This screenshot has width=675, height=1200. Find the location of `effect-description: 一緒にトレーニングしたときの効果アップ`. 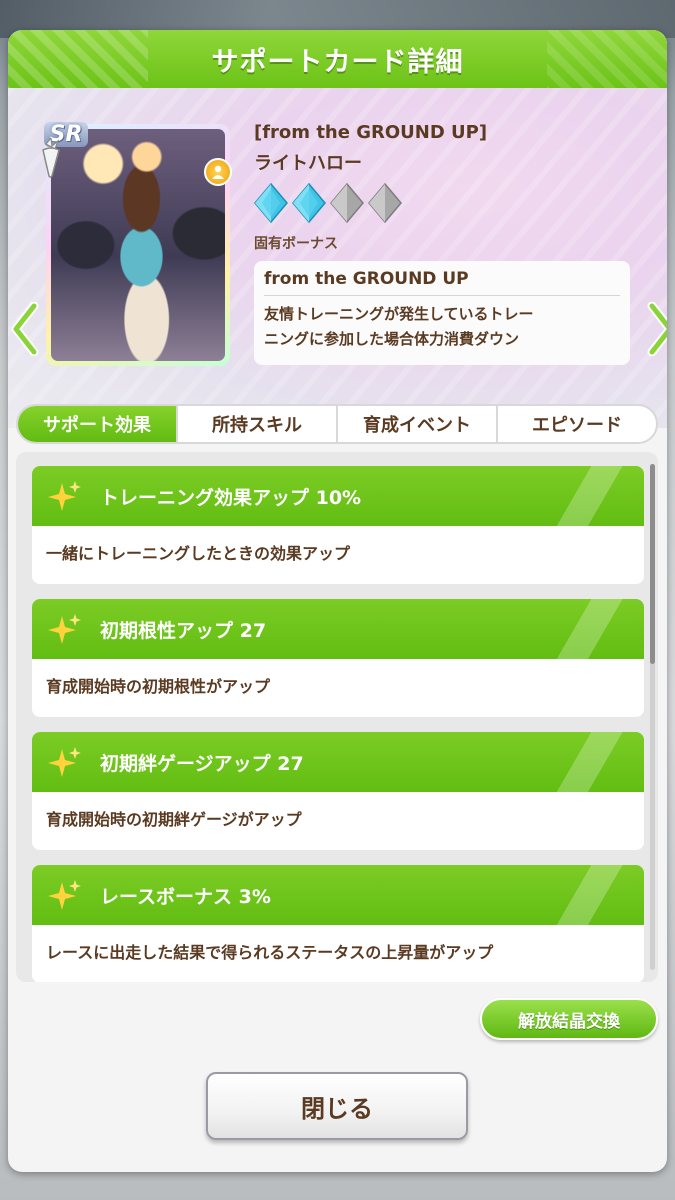

effect-description: 一緒にトレーニングしたときの効果アップ is located at coordinates (198, 553).